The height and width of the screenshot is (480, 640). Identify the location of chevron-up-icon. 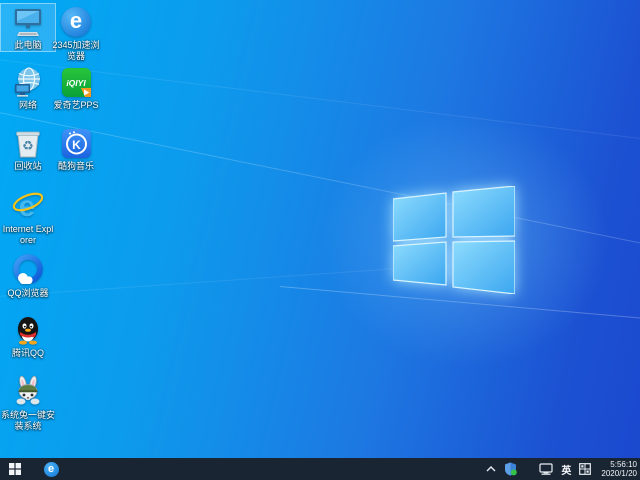
(491, 469).